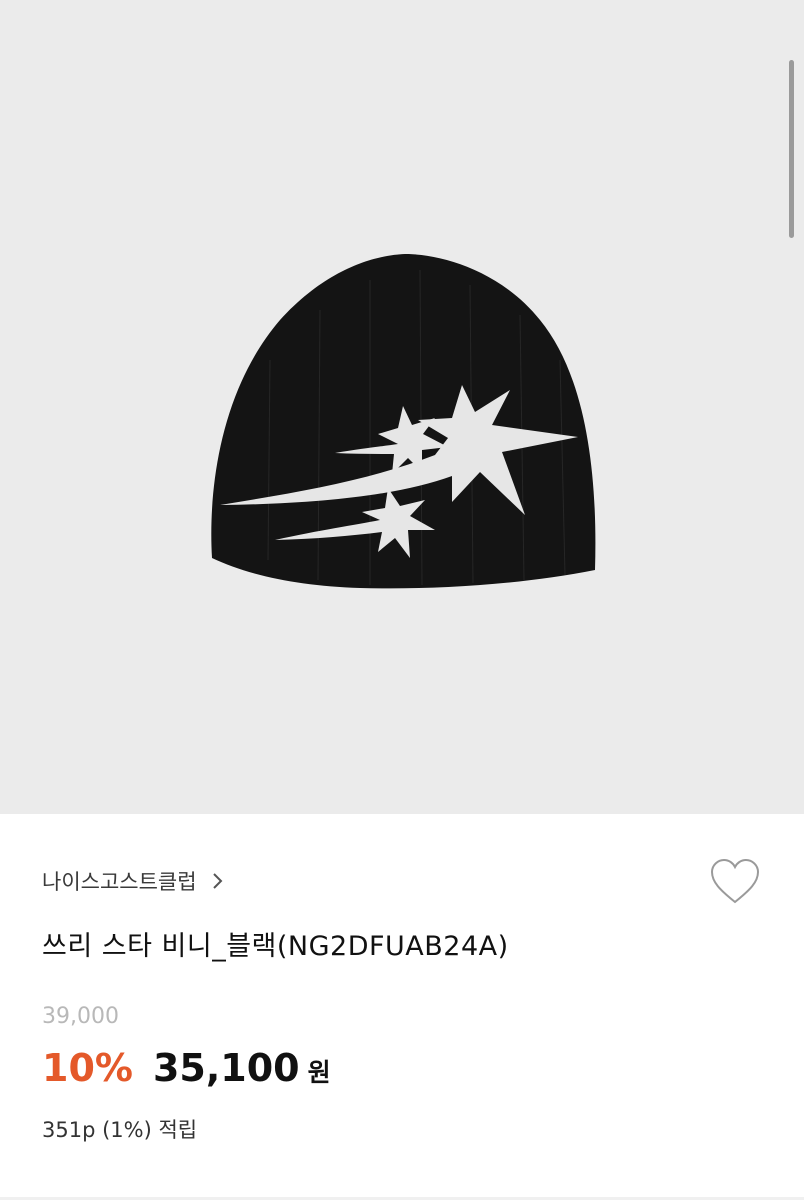  Describe the element at coordinates (735, 882) in the screenshot. I see `heart-outline-icon` at that location.